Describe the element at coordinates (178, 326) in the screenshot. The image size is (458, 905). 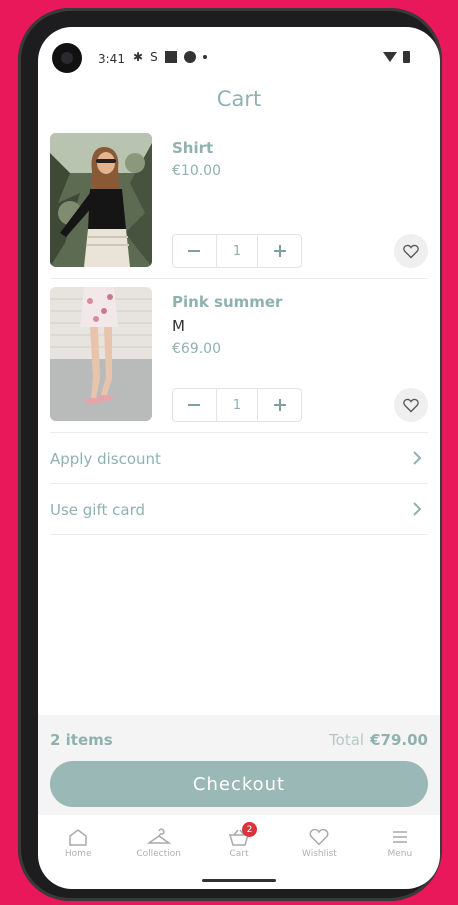
I see `item-size: M` at that location.